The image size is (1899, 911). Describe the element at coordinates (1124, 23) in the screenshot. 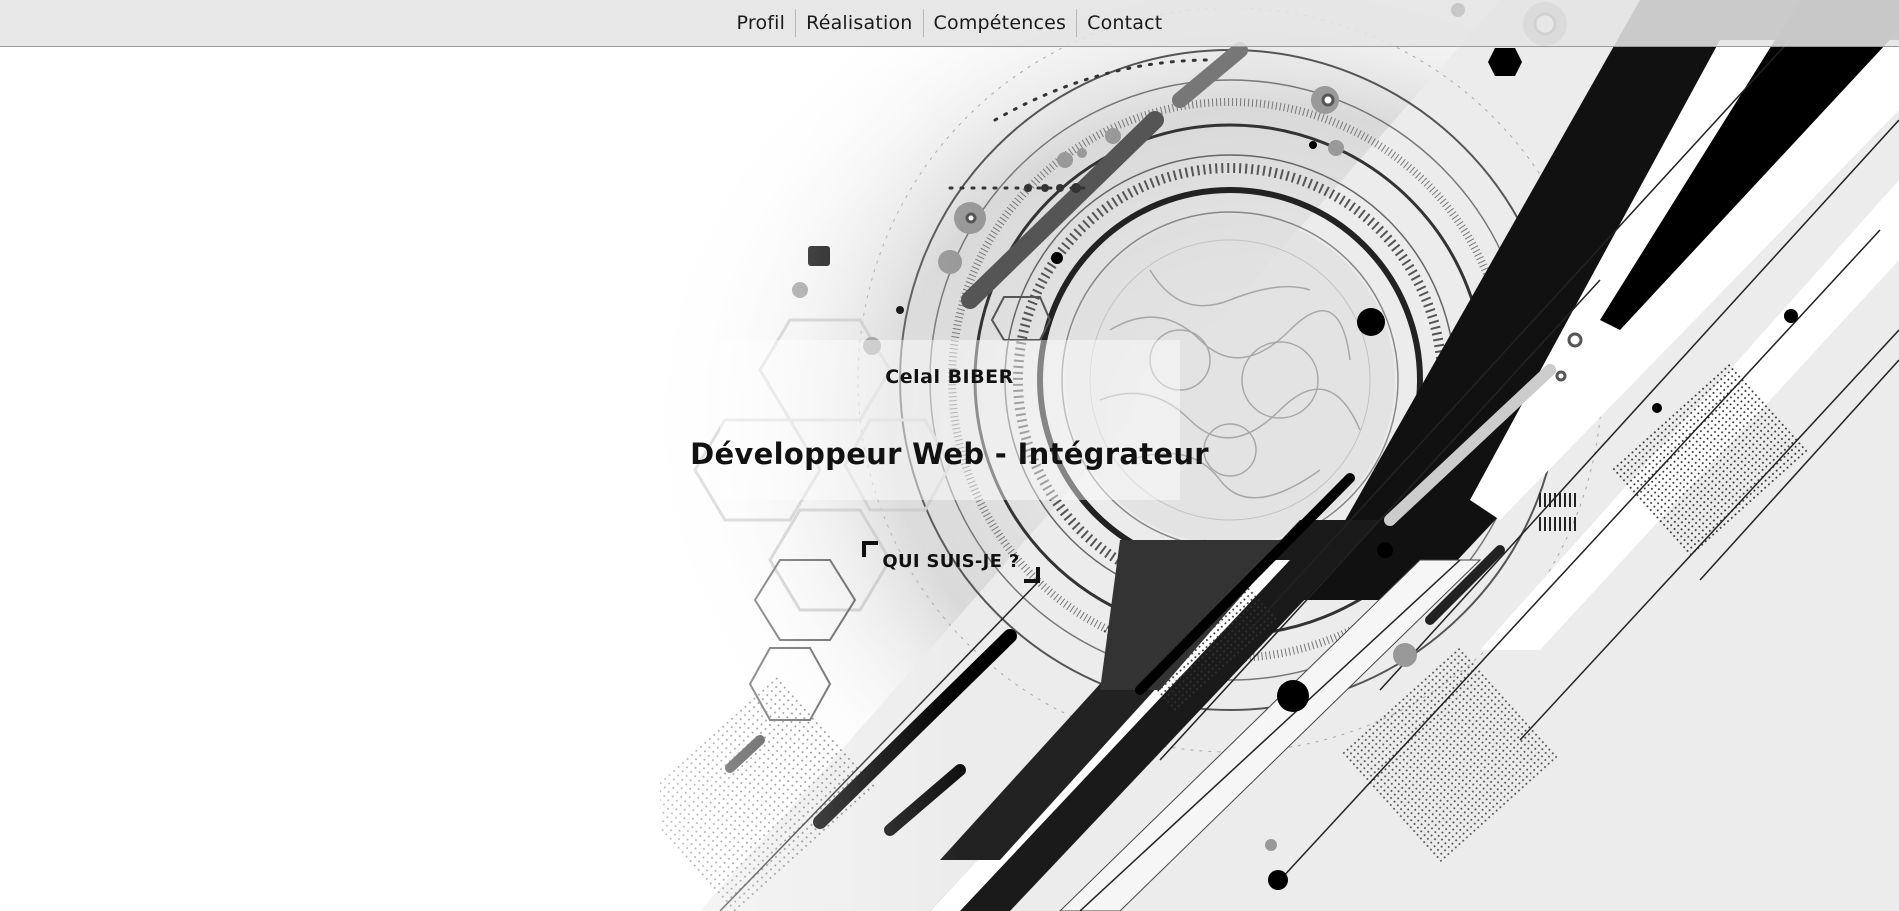

I see `nav-link-contact: Contact` at that location.